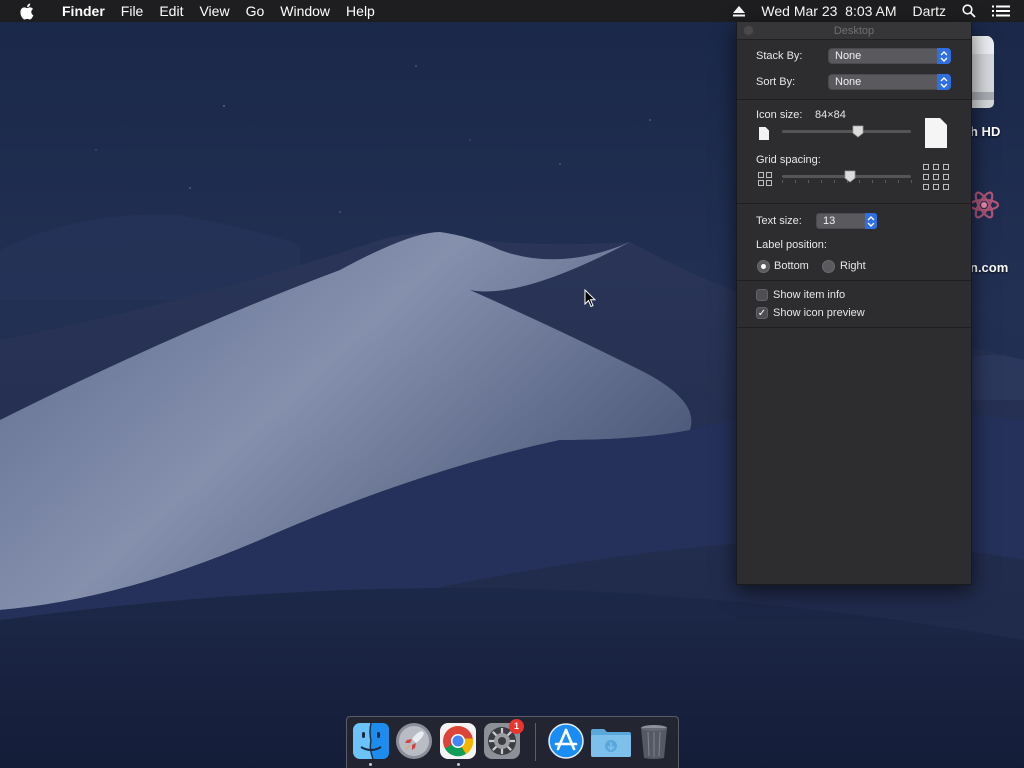 The width and height of the screenshot is (1024, 768). Describe the element at coordinates (776, 82) in the screenshot. I see `sort-by-label: Sort By:` at that location.